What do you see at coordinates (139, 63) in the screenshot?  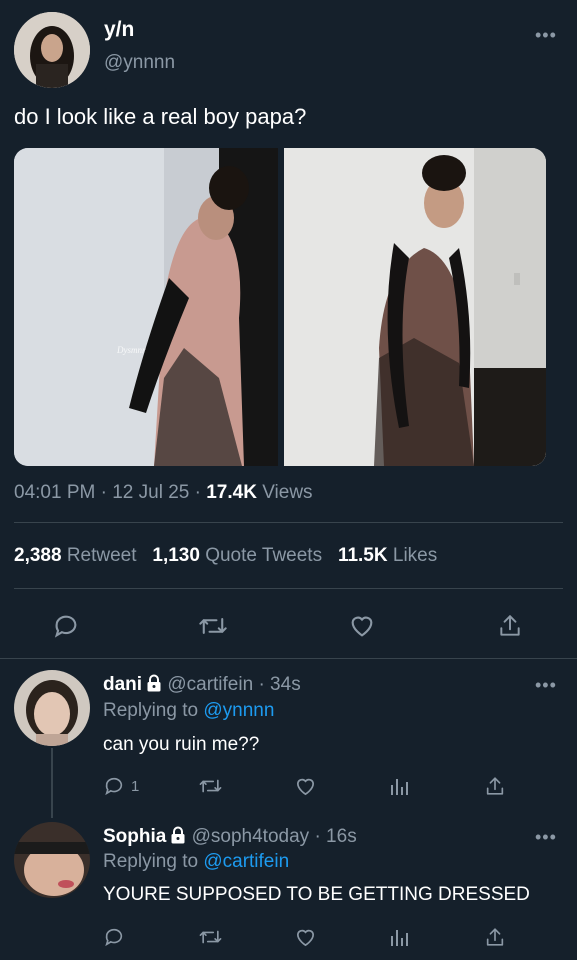 I see `author-handle: @ynnnn` at bounding box center [139, 63].